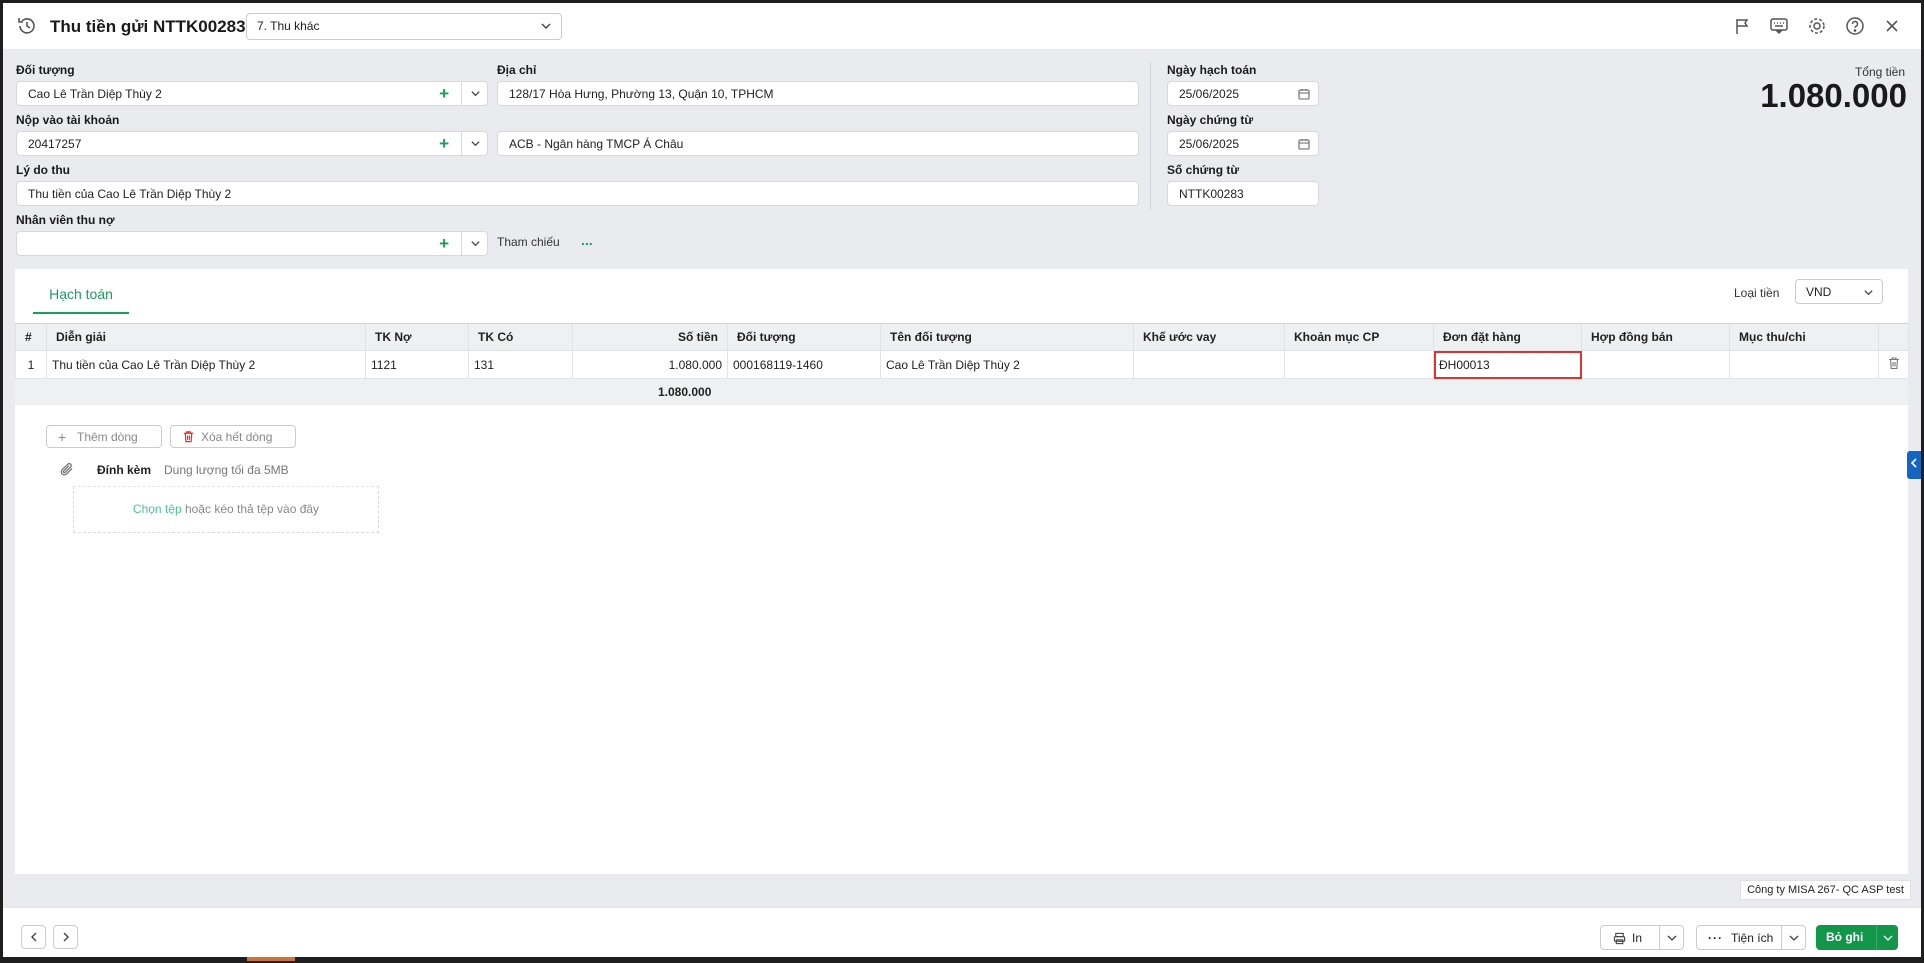 Image resolution: width=1924 pixels, height=963 pixels. What do you see at coordinates (404, 26) in the screenshot?
I see `voucher-type-select: 7. Thu khác` at bounding box center [404, 26].